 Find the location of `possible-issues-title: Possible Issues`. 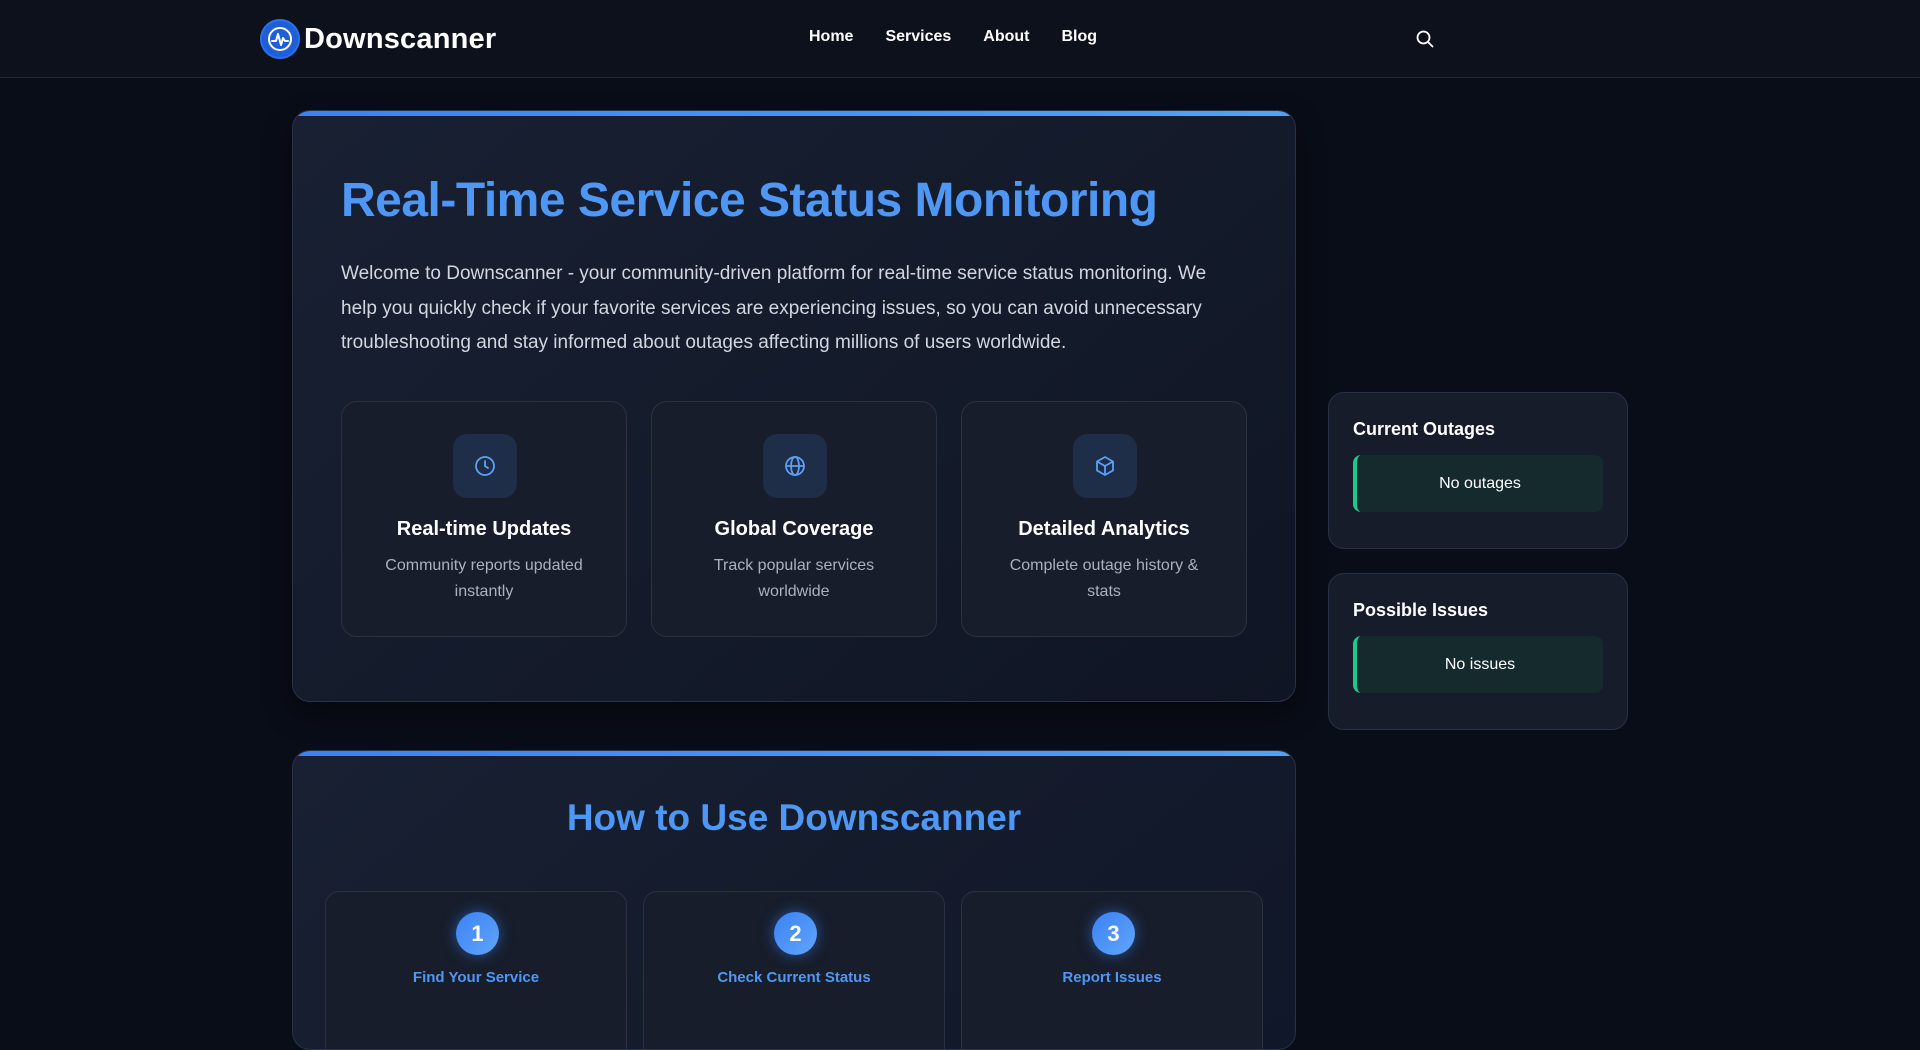

possible-issues-title: Possible Issues is located at coordinates (1421, 610).